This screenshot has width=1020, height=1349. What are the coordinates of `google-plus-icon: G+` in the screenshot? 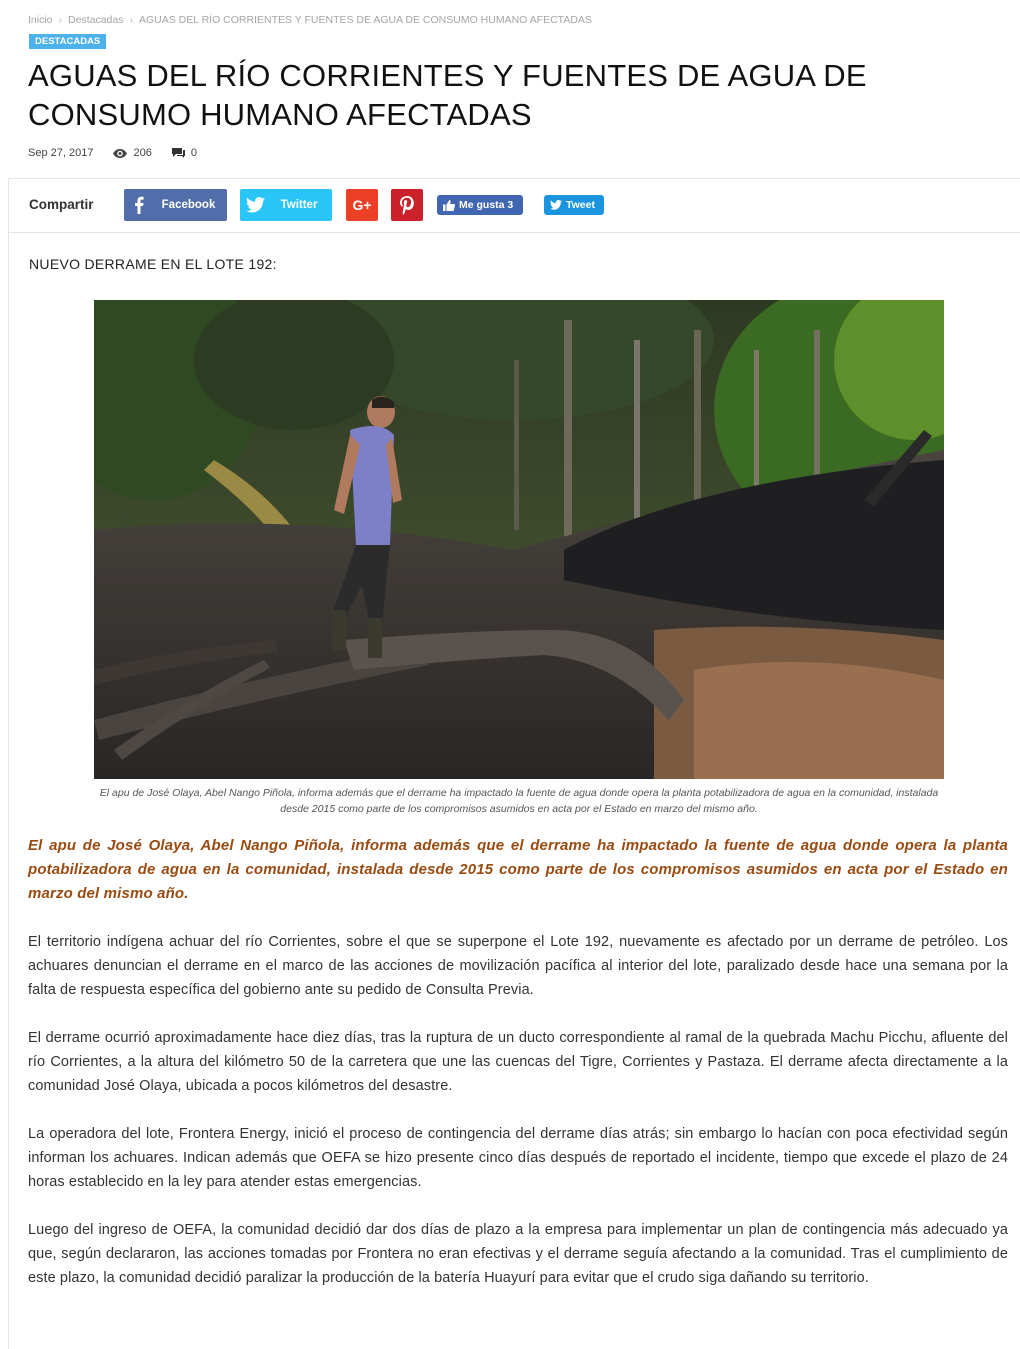 It's located at (362, 205).